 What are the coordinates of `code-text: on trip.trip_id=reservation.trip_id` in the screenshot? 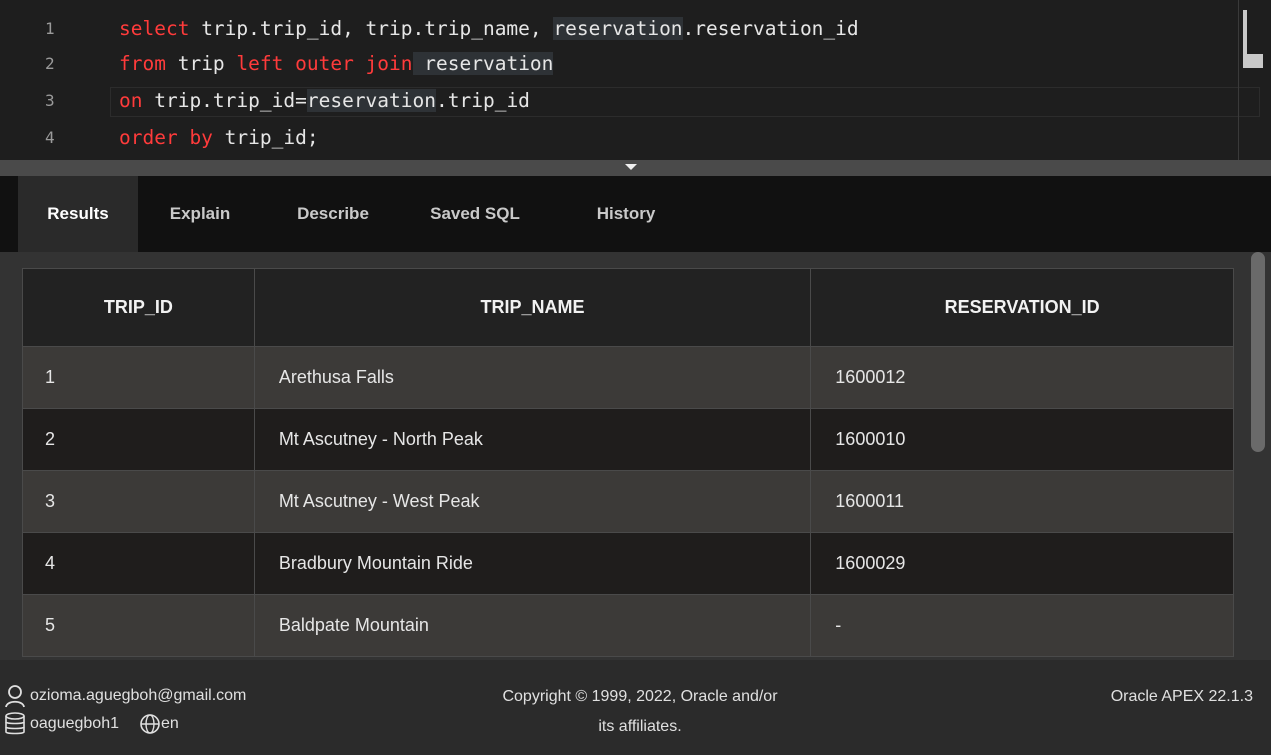 It's located at (324, 101).